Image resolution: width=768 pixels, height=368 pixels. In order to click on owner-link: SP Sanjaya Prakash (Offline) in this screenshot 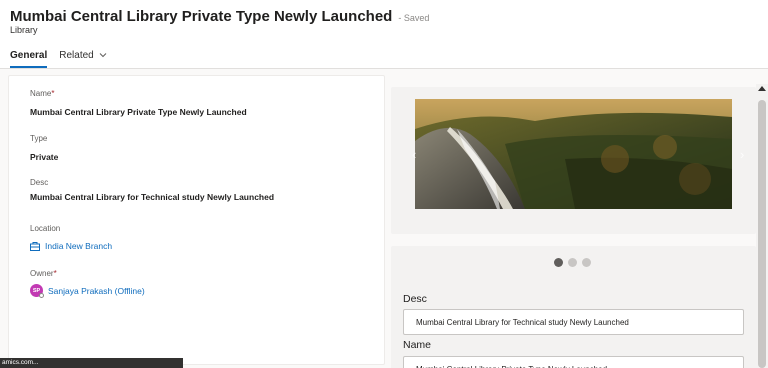, I will do `click(87, 291)`.